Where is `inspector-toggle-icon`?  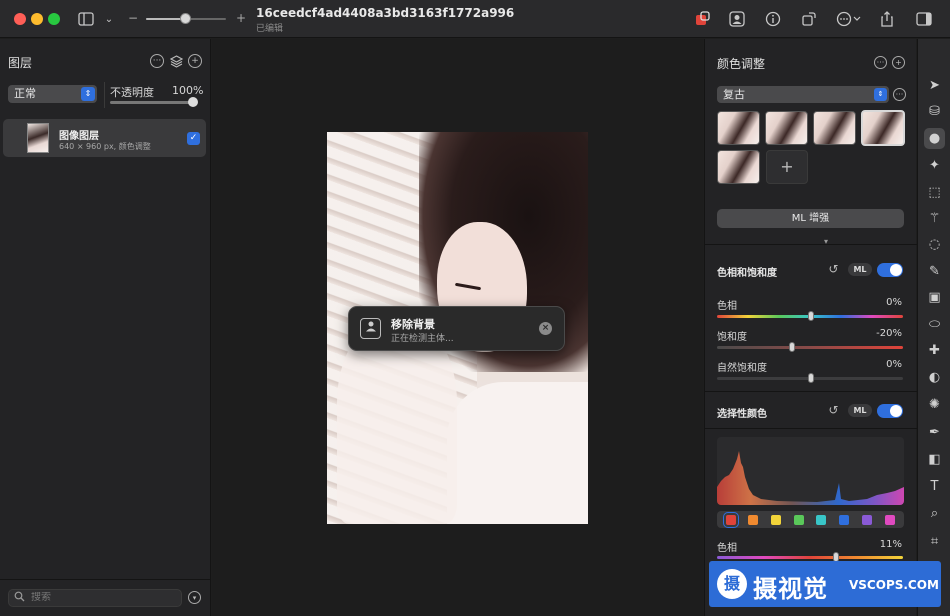 inspector-toggle-icon is located at coordinates (924, 19).